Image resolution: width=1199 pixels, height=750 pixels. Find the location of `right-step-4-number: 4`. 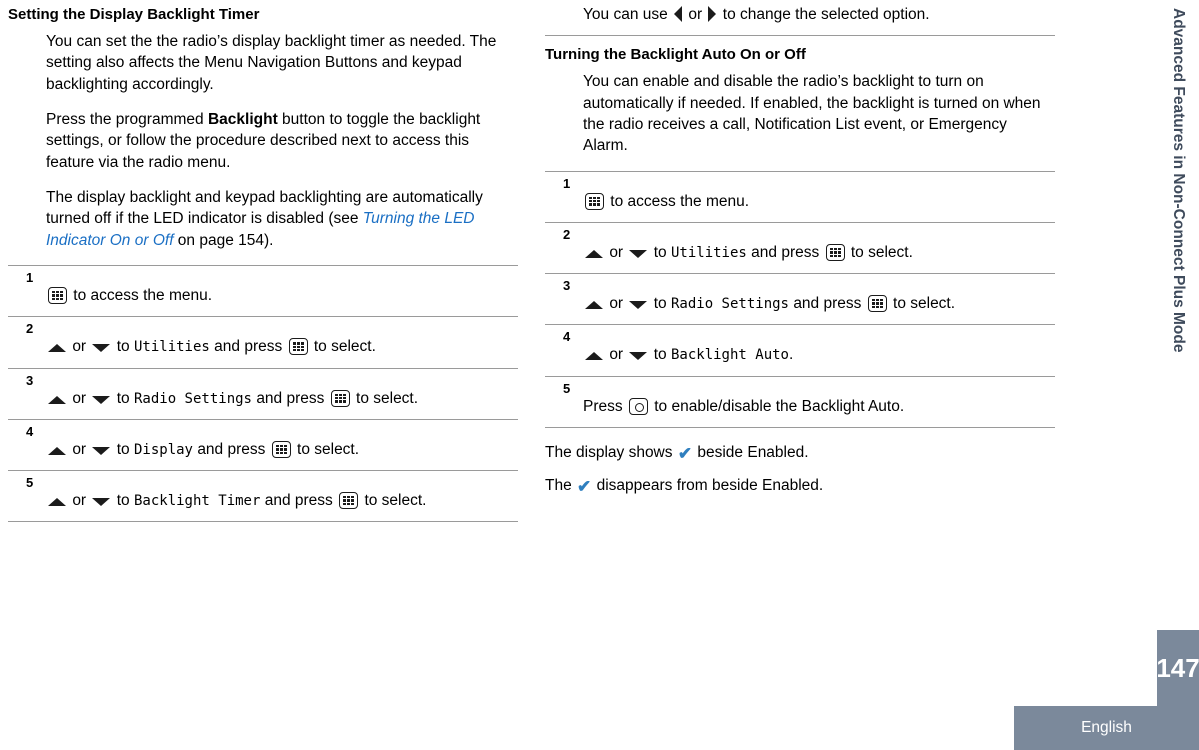

right-step-4-number: 4 is located at coordinates (567, 337).